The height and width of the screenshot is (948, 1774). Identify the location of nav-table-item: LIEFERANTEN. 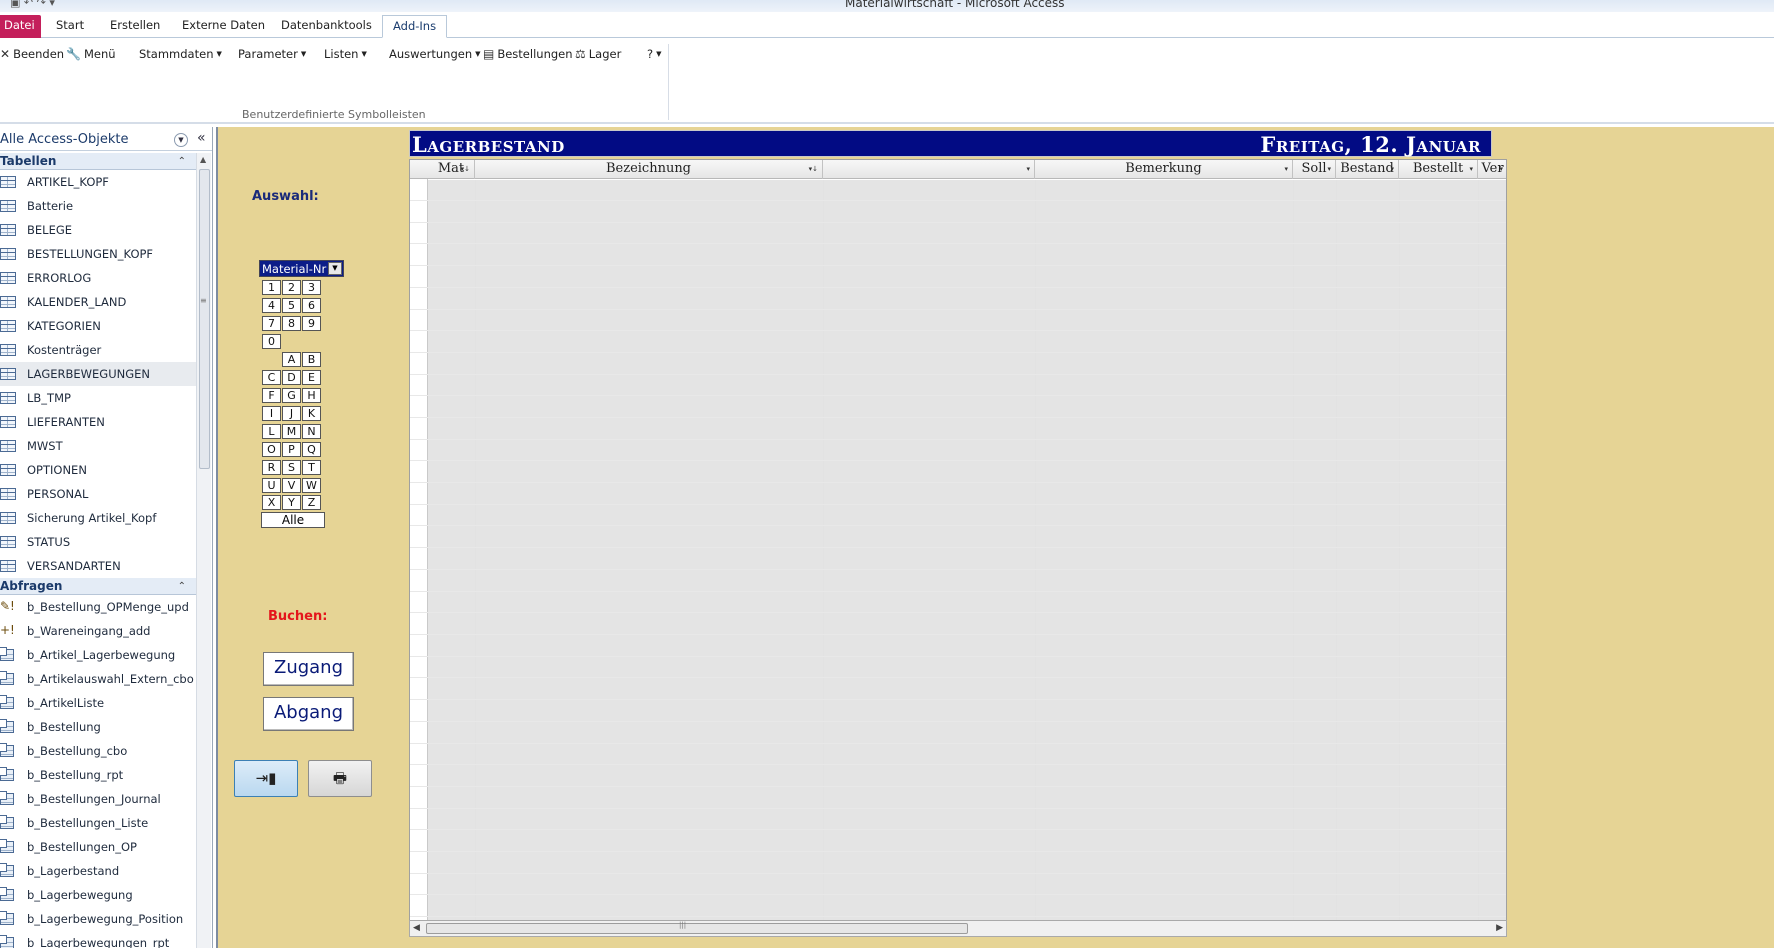
(98, 422).